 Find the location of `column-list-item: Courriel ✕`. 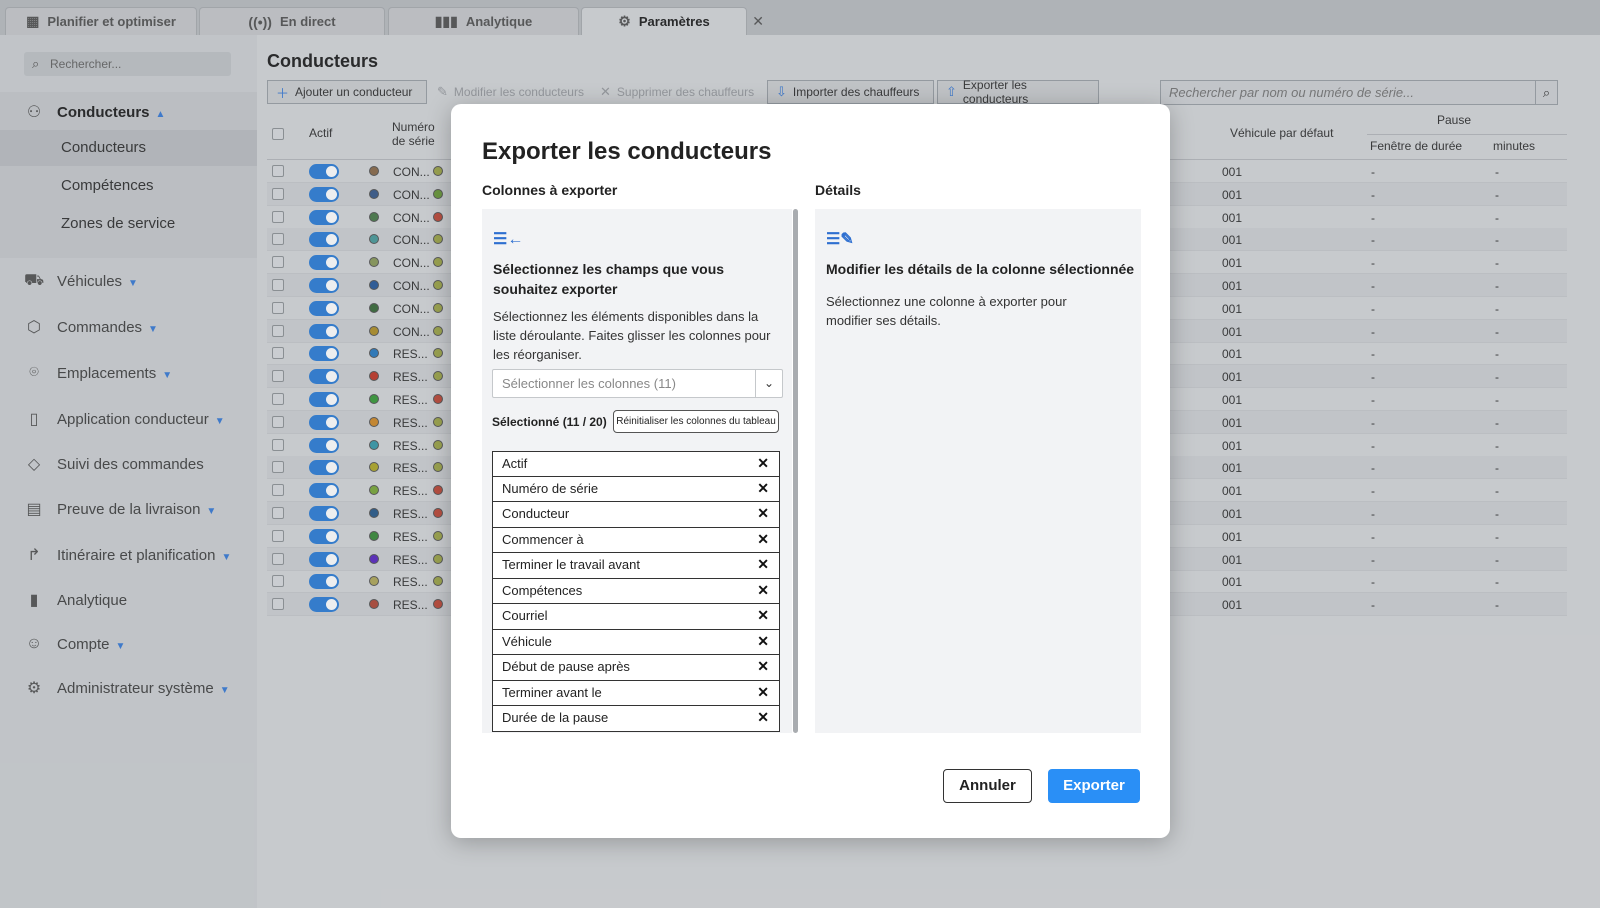

column-list-item: Courriel ✕ is located at coordinates (636, 617).